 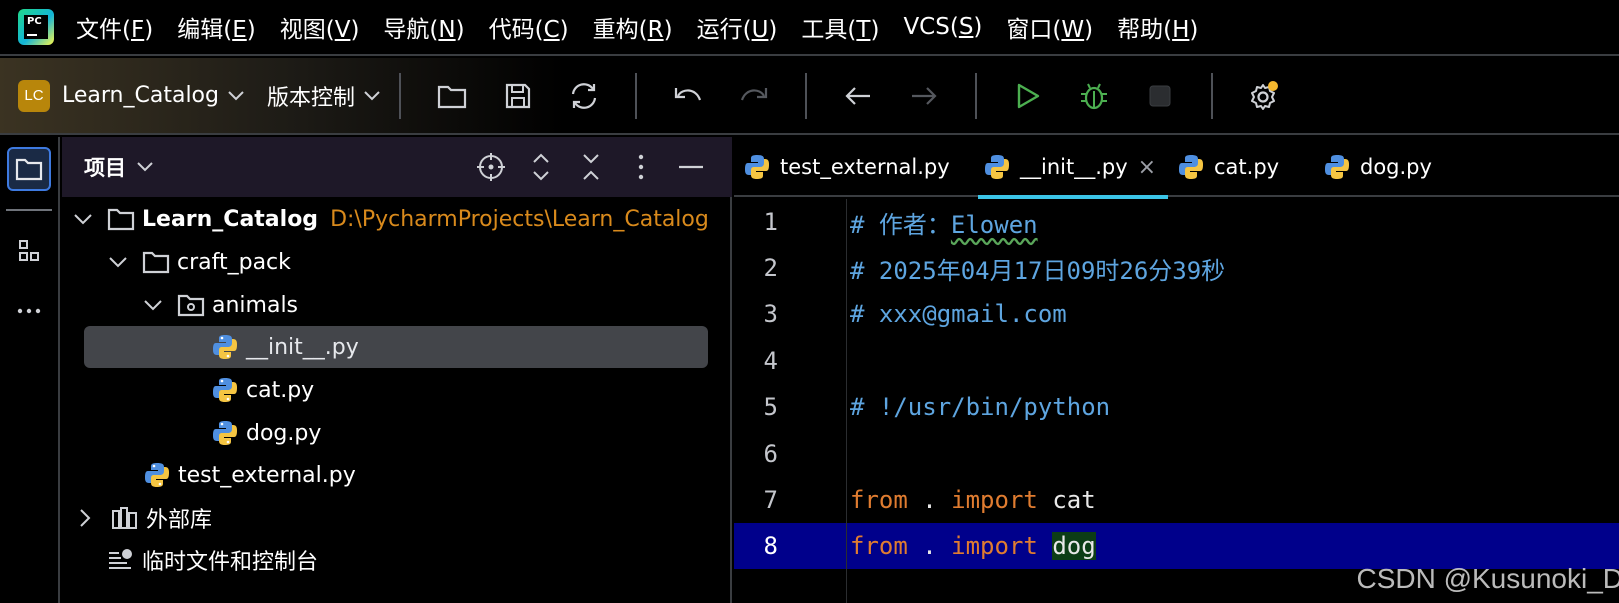 I want to click on line-number: 3, so click(x=770, y=314).